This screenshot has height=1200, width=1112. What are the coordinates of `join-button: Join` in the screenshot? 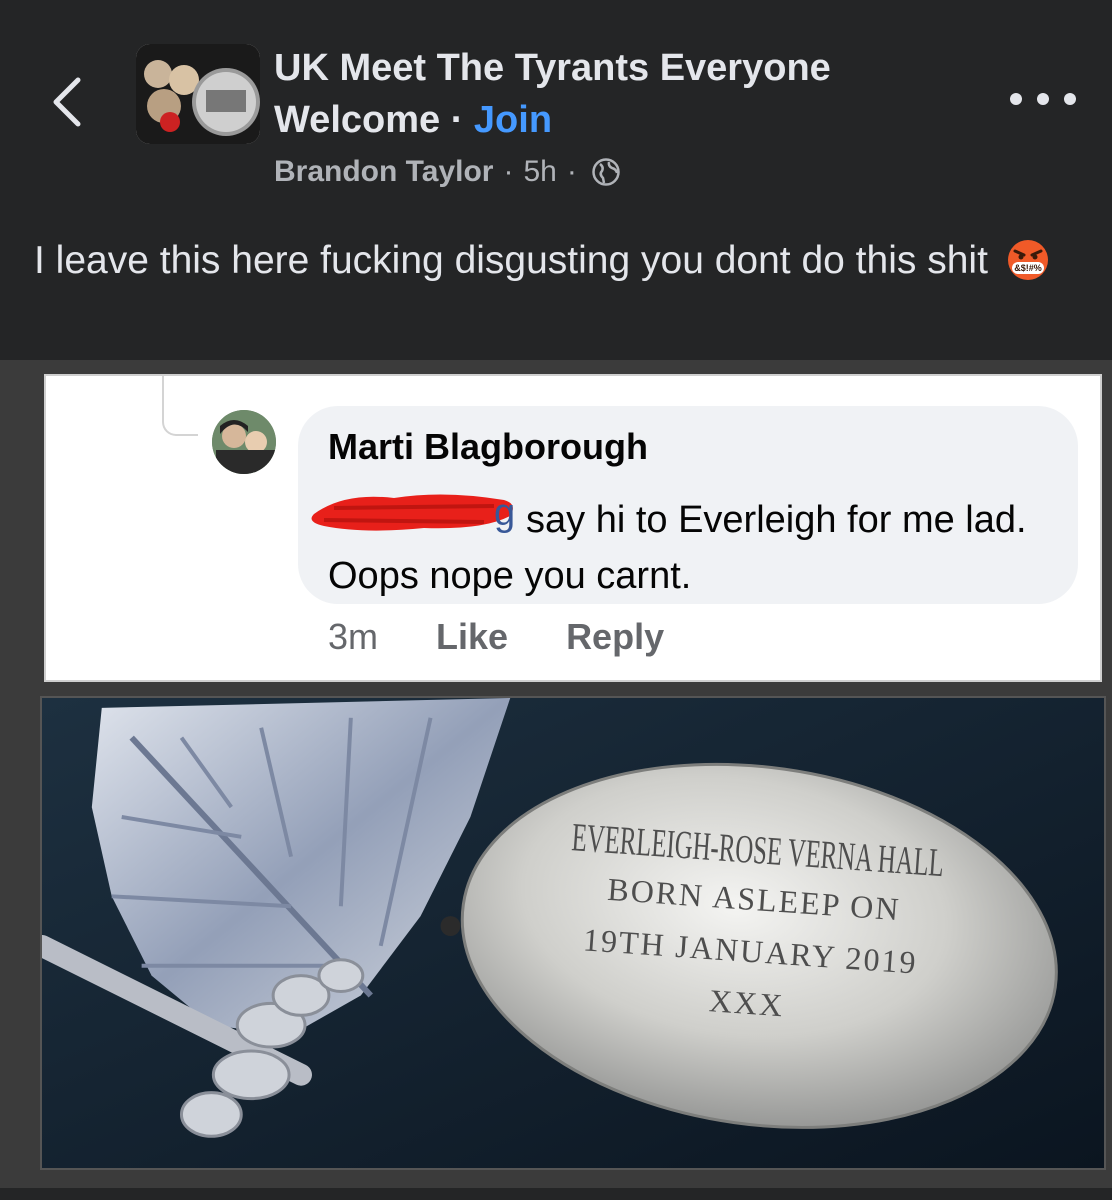 It's located at (513, 120).